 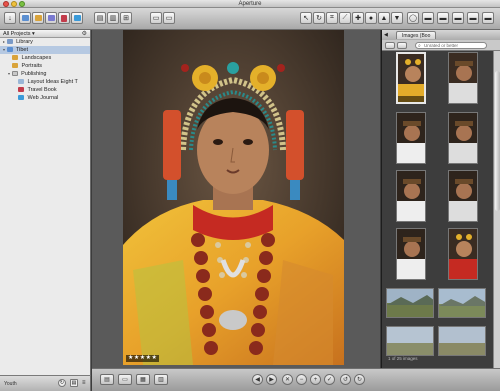 What do you see at coordinates (36, 58) in the screenshot?
I see `tree-item-label: Landscapes` at bounding box center [36, 58].